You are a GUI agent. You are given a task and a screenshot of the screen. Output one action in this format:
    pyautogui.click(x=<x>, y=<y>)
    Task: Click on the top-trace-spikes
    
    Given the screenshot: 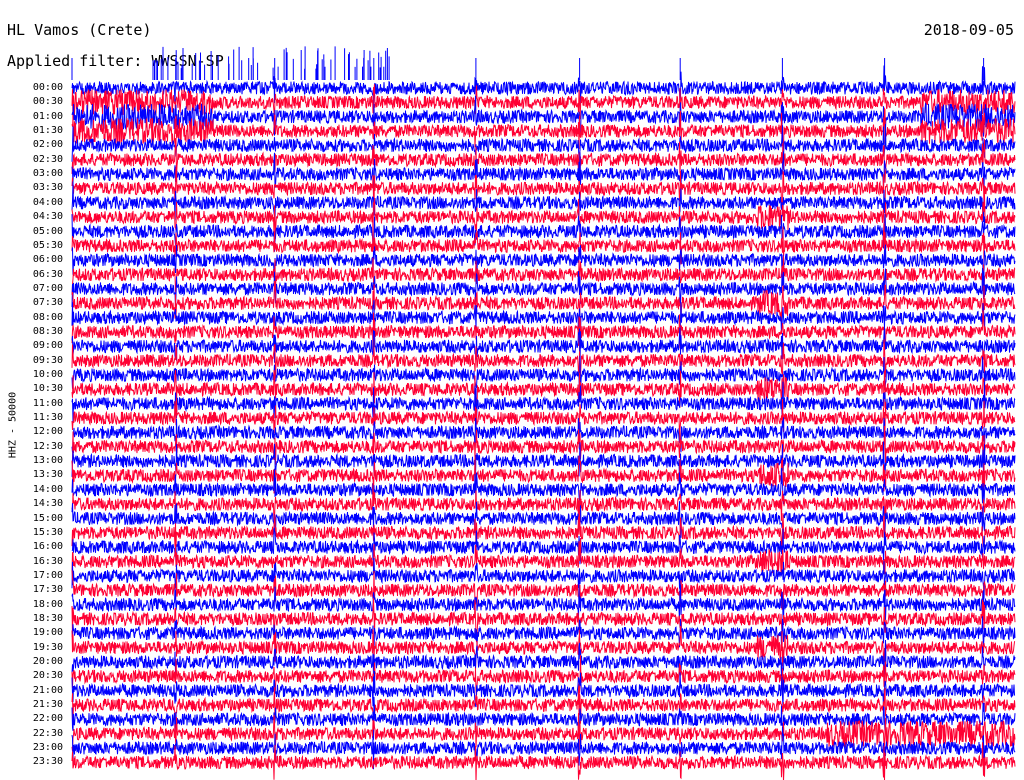 What is the action you would take?
    pyautogui.click(x=528, y=63)
    